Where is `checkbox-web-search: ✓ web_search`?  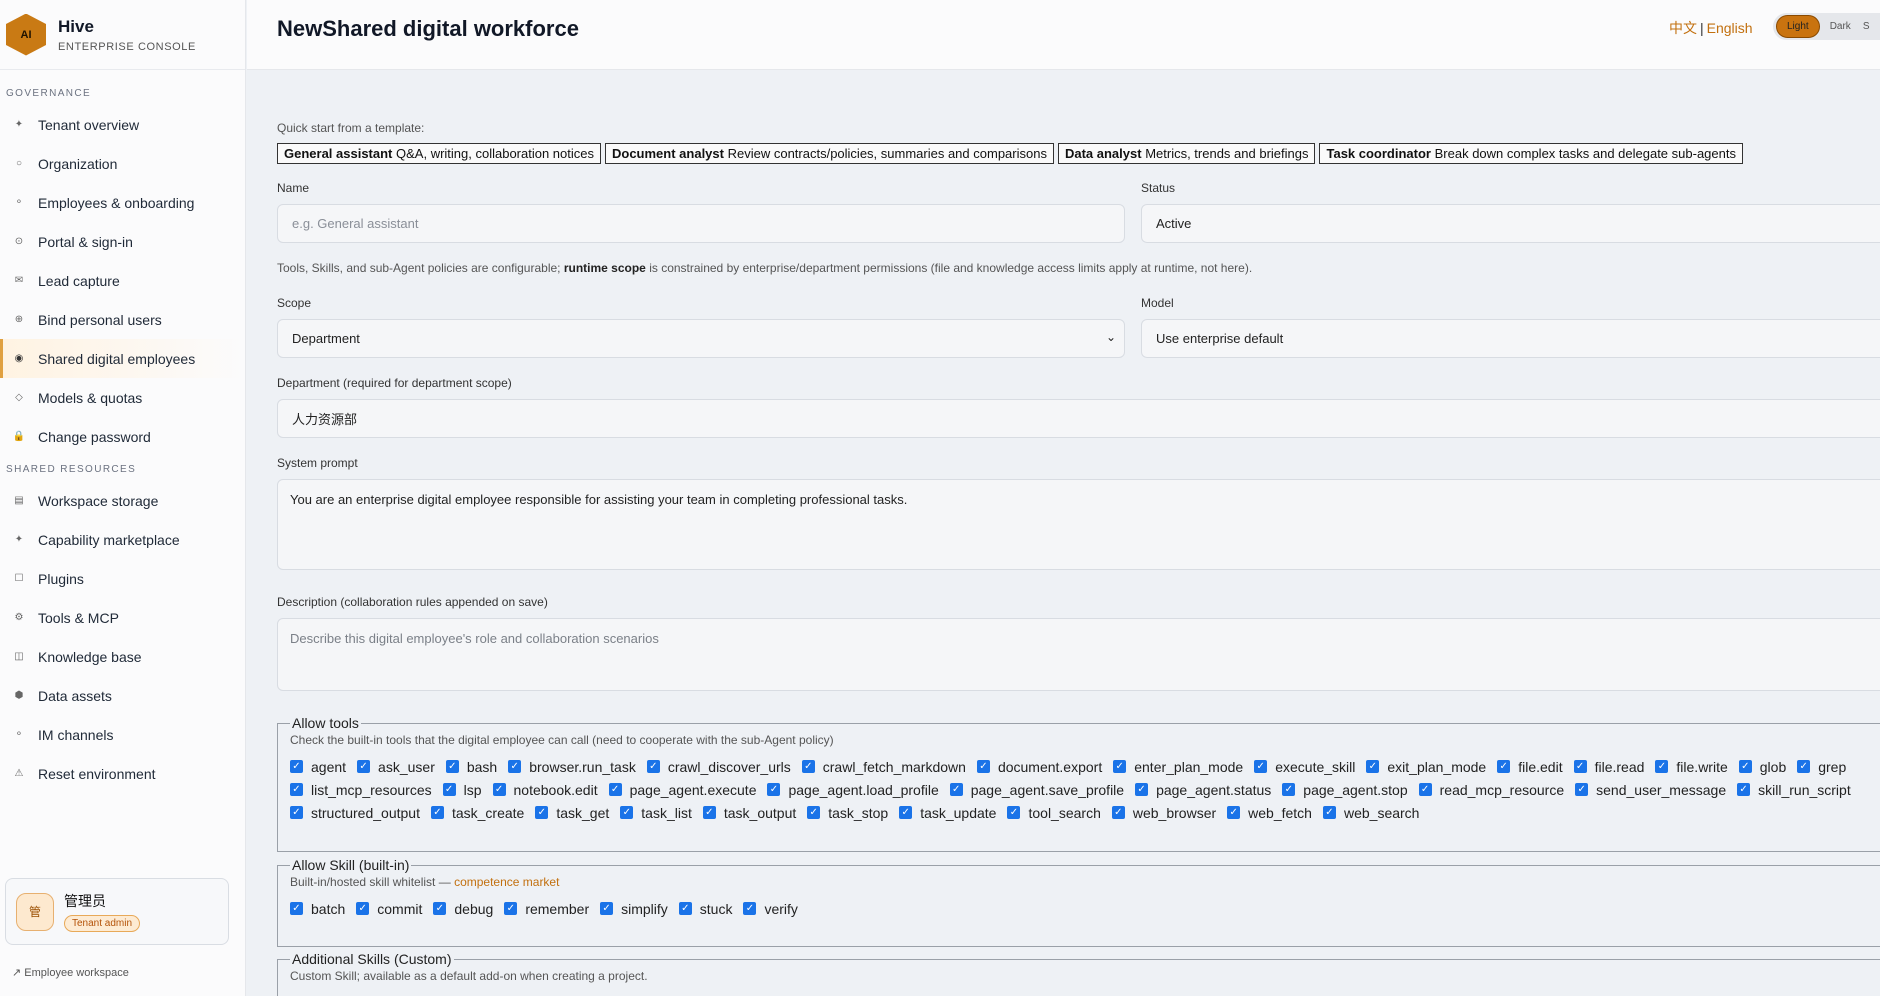
checkbox-web-search: ✓ web_search is located at coordinates (1370, 812).